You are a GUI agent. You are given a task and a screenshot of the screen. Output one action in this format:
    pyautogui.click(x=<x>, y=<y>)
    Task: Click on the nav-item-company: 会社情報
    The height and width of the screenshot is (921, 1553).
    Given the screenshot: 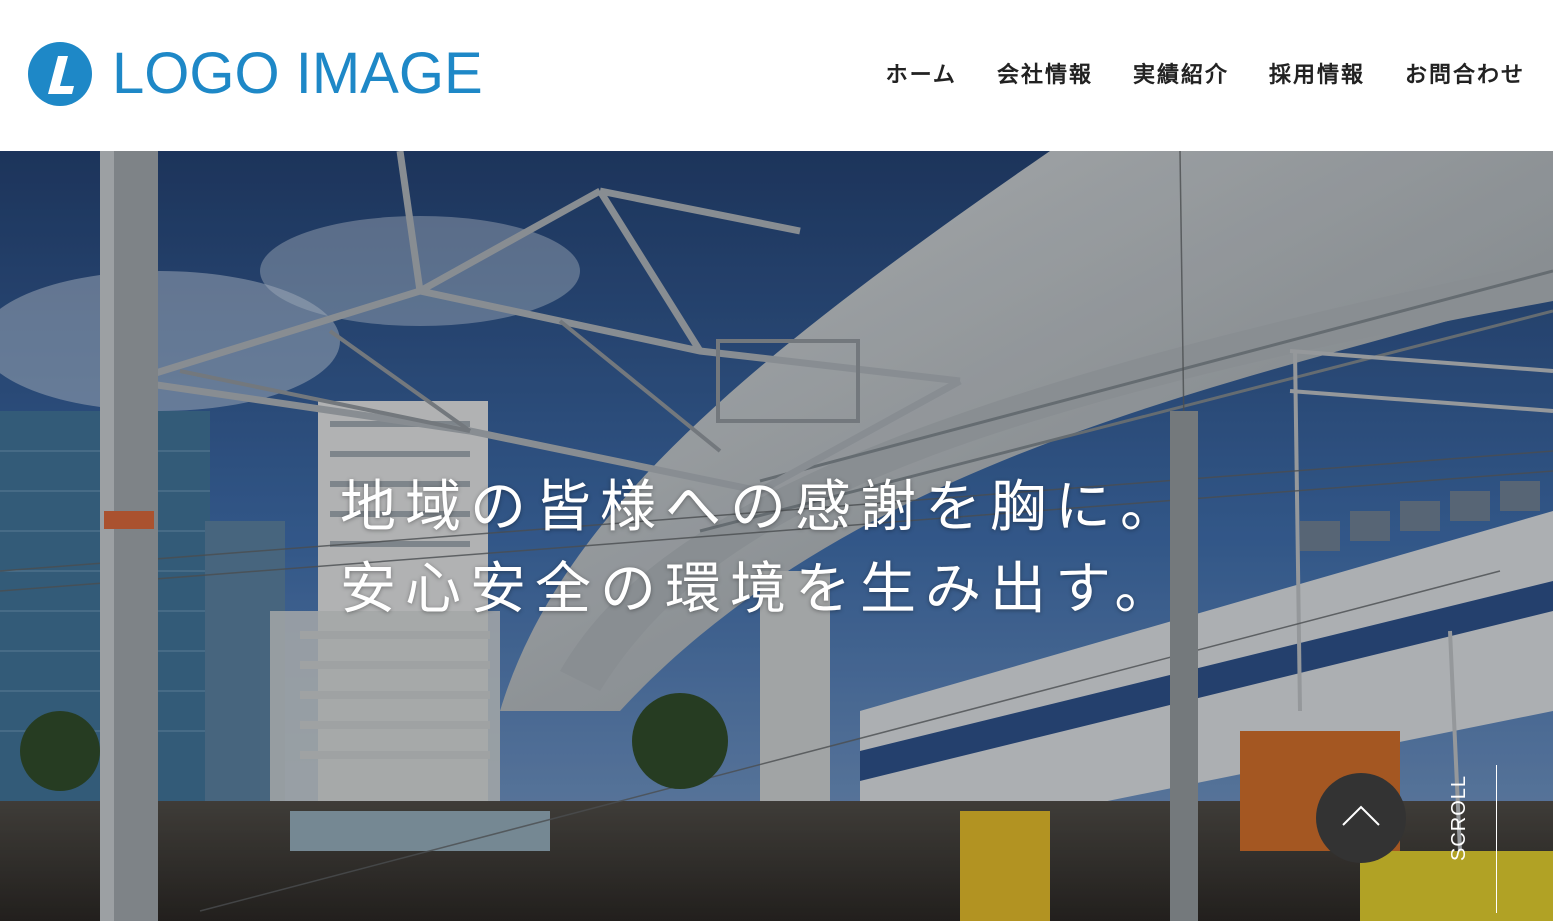 What is the action you would take?
    pyautogui.click(x=1045, y=76)
    